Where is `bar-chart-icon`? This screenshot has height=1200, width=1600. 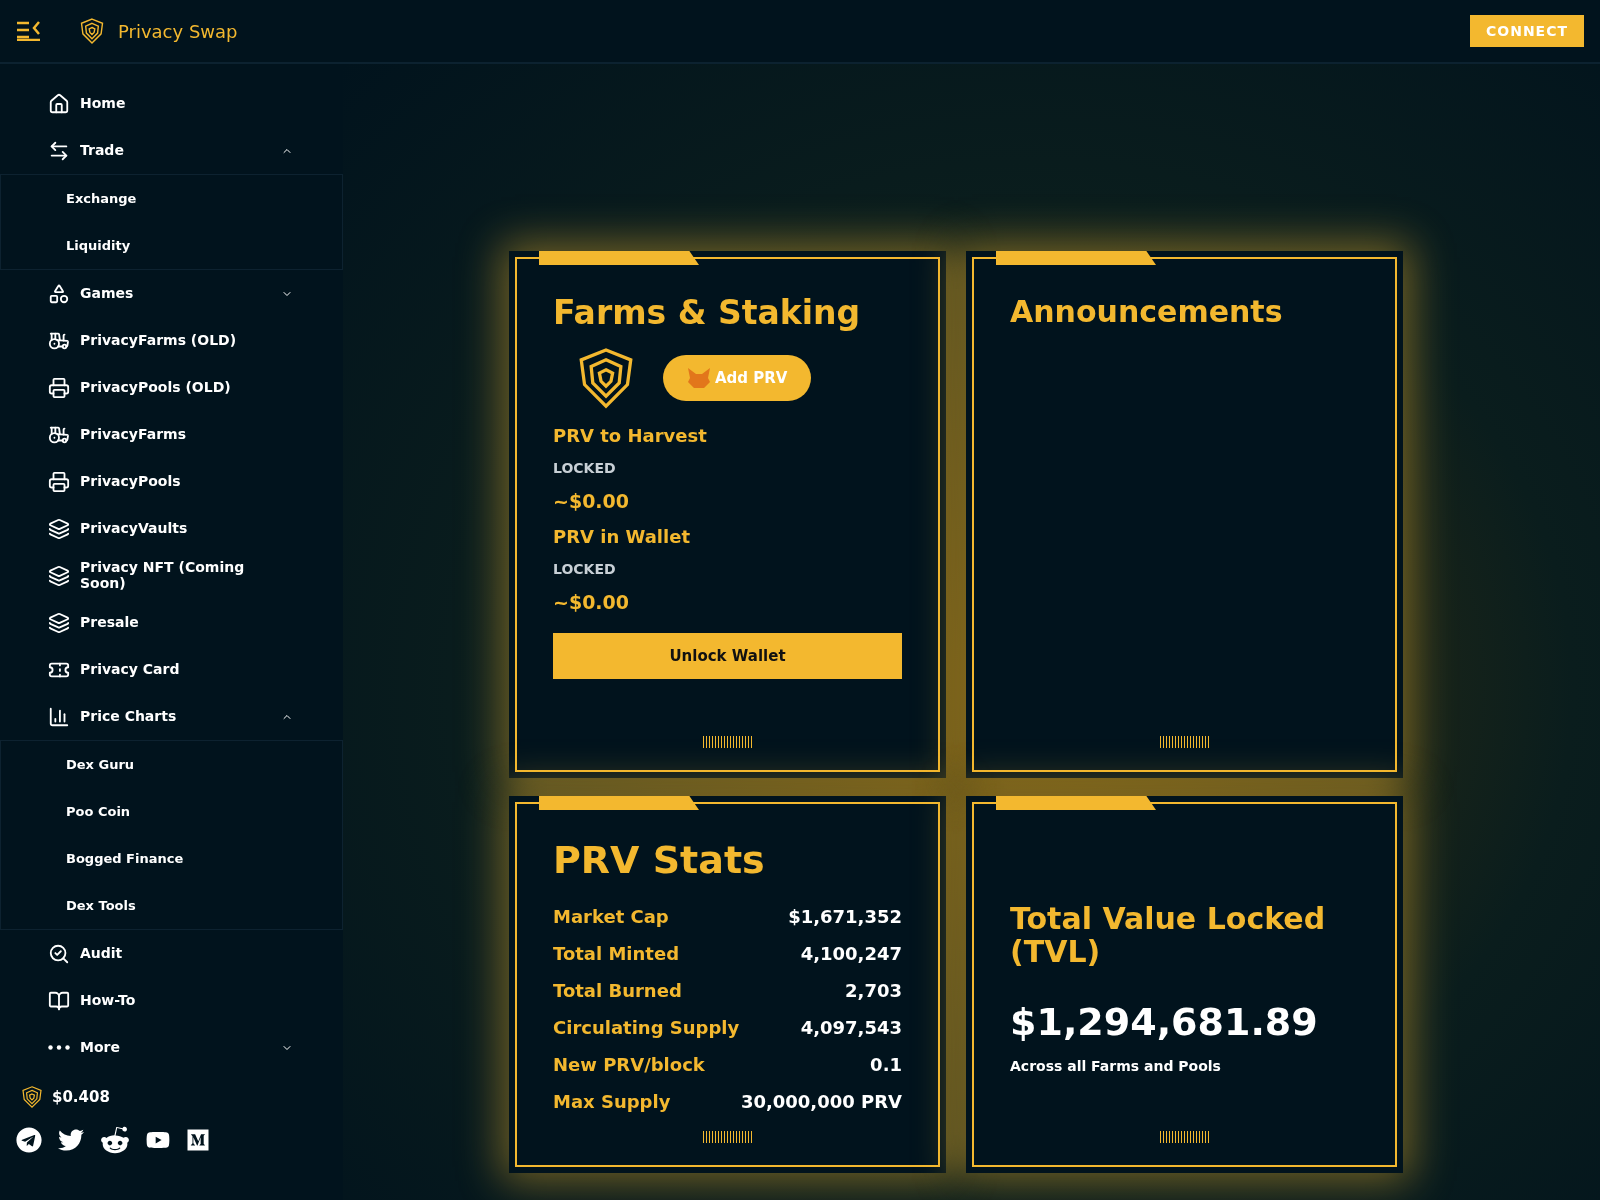
bar-chart-icon is located at coordinates (59, 716).